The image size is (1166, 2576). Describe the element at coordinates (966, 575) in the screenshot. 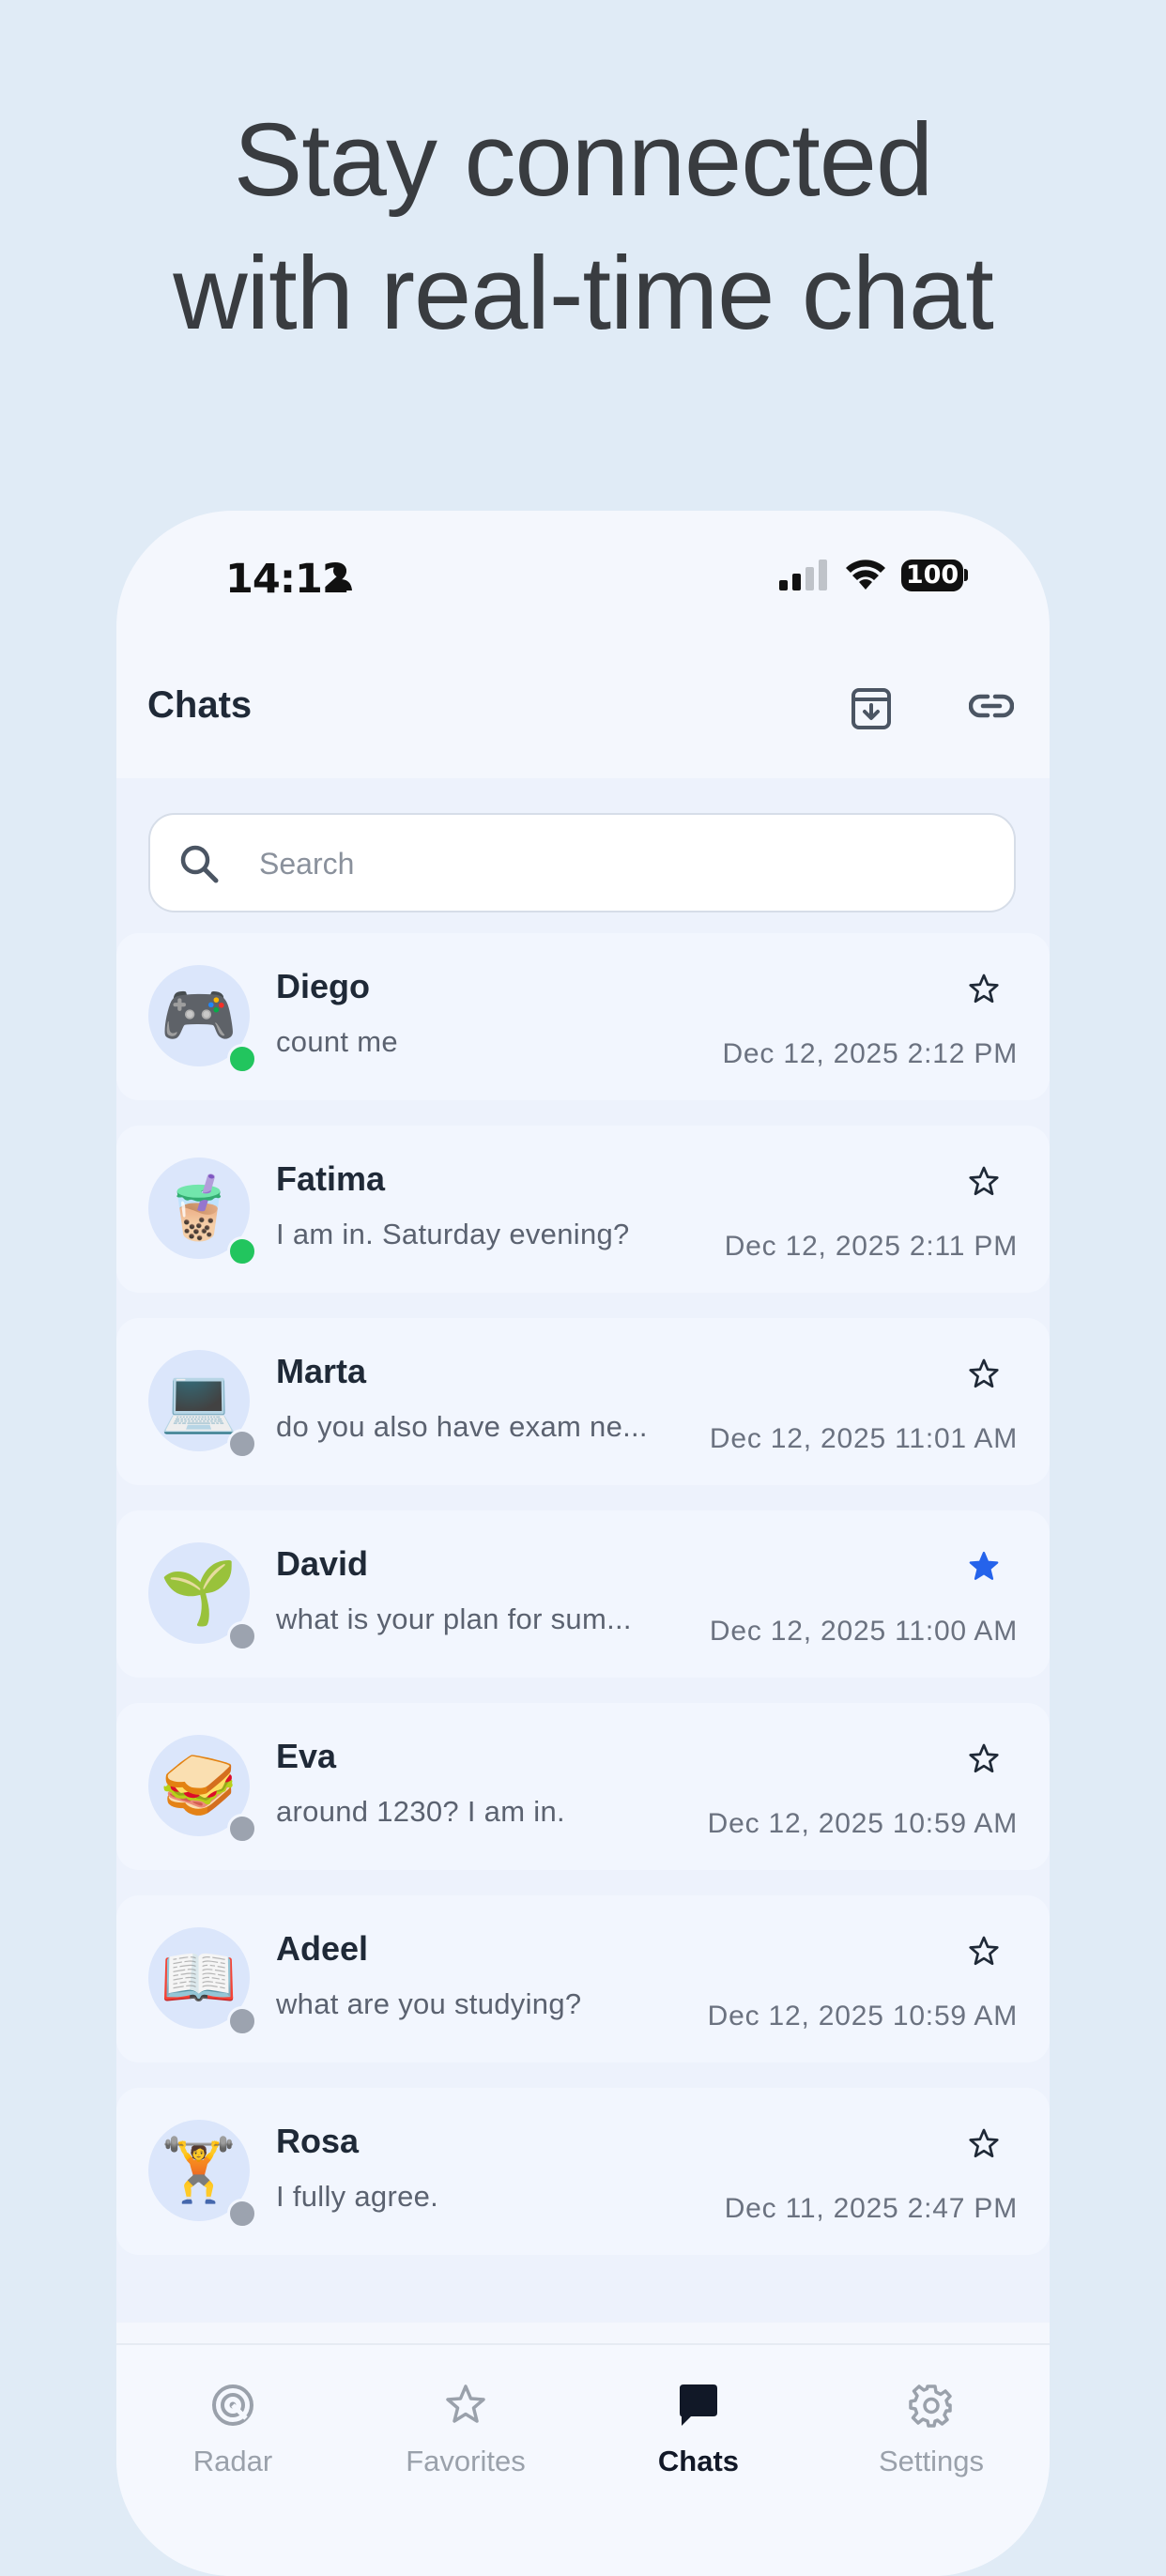

I see `battery-tip` at that location.